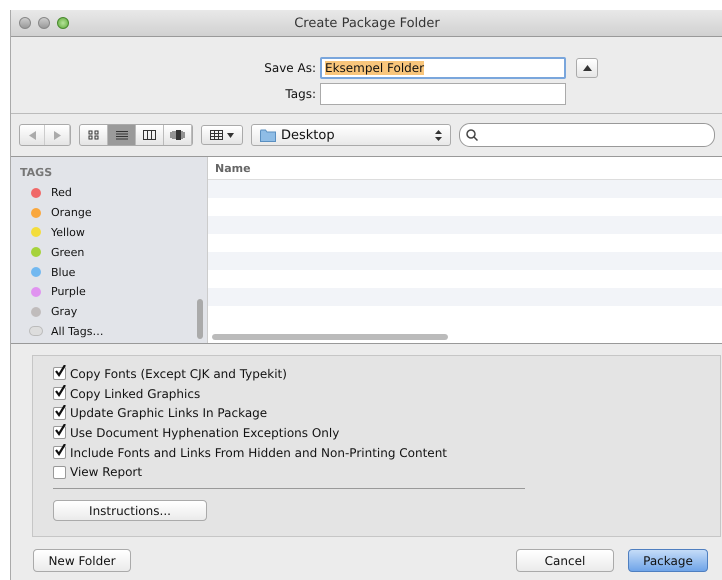 The height and width of the screenshot is (580, 722). Describe the element at coordinates (443, 94) in the screenshot. I see `tags-field` at that location.